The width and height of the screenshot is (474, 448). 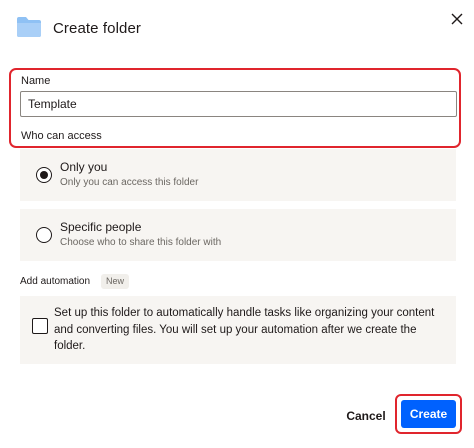 I want to click on automation-checkbox, so click(x=40, y=326).